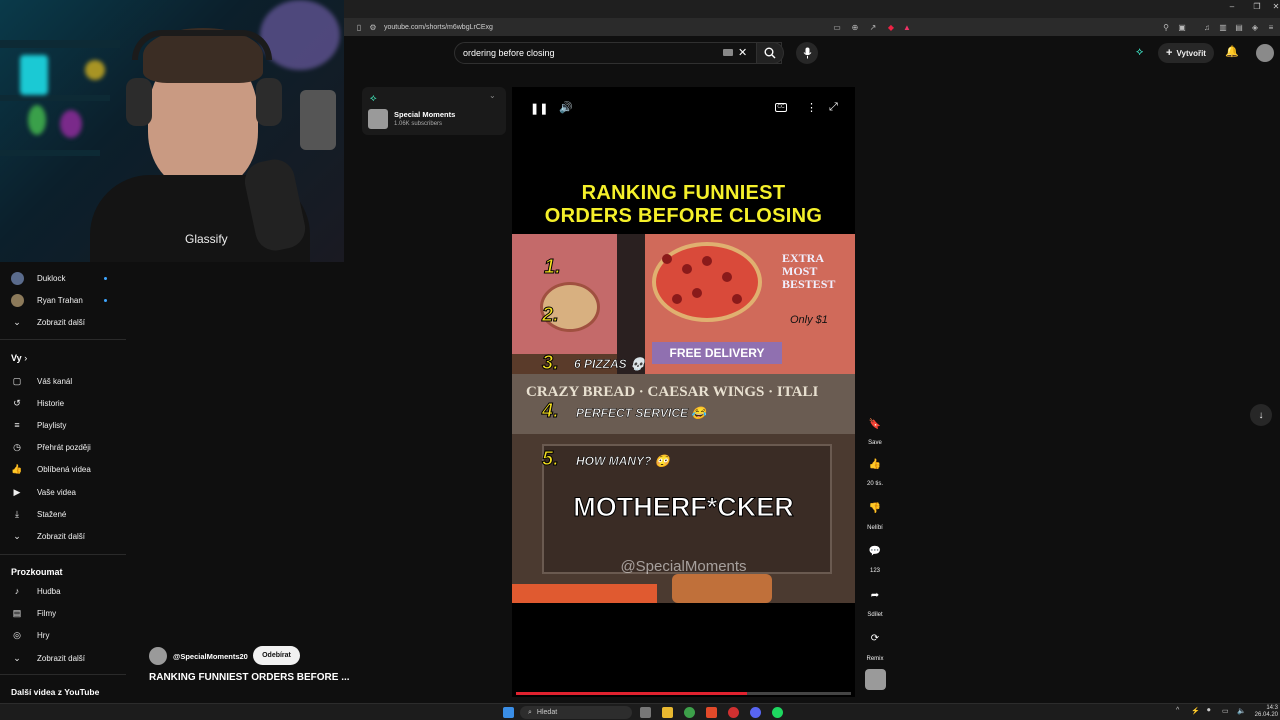 This screenshot has height=720, width=1280. What do you see at coordinates (1207, 27) in the screenshot?
I see `media-icon: ♫` at bounding box center [1207, 27].